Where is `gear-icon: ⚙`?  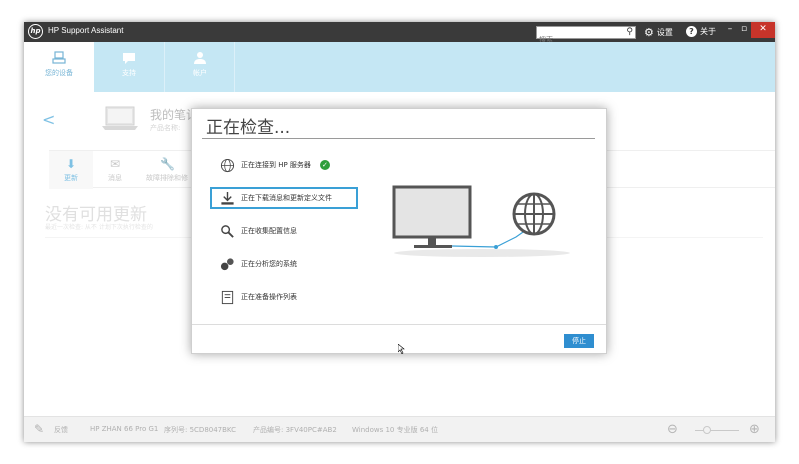
gear-icon: ⚙ is located at coordinates (649, 32).